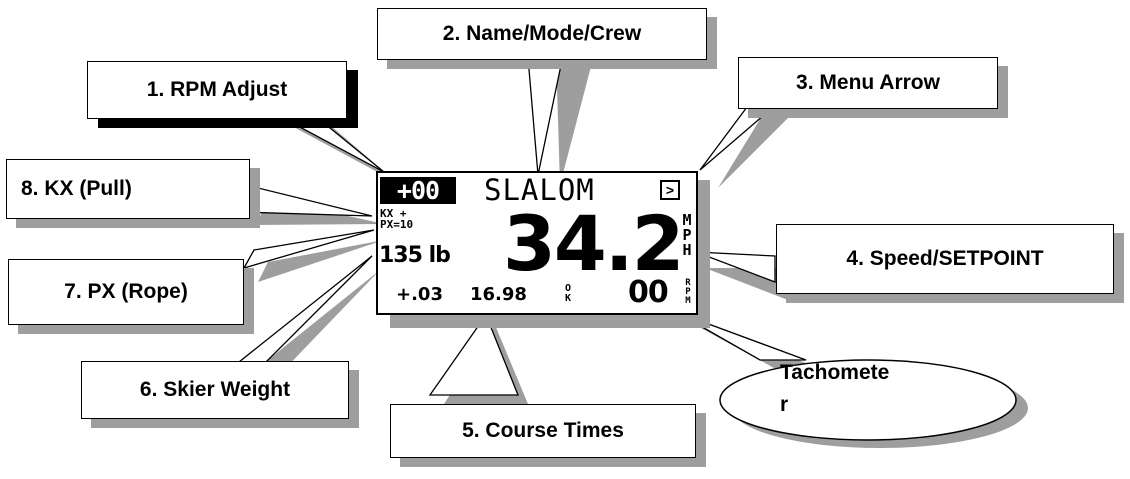 The width and height of the screenshot is (1130, 479). I want to click on tachometer-label-line1: Tachomete, so click(835, 372).